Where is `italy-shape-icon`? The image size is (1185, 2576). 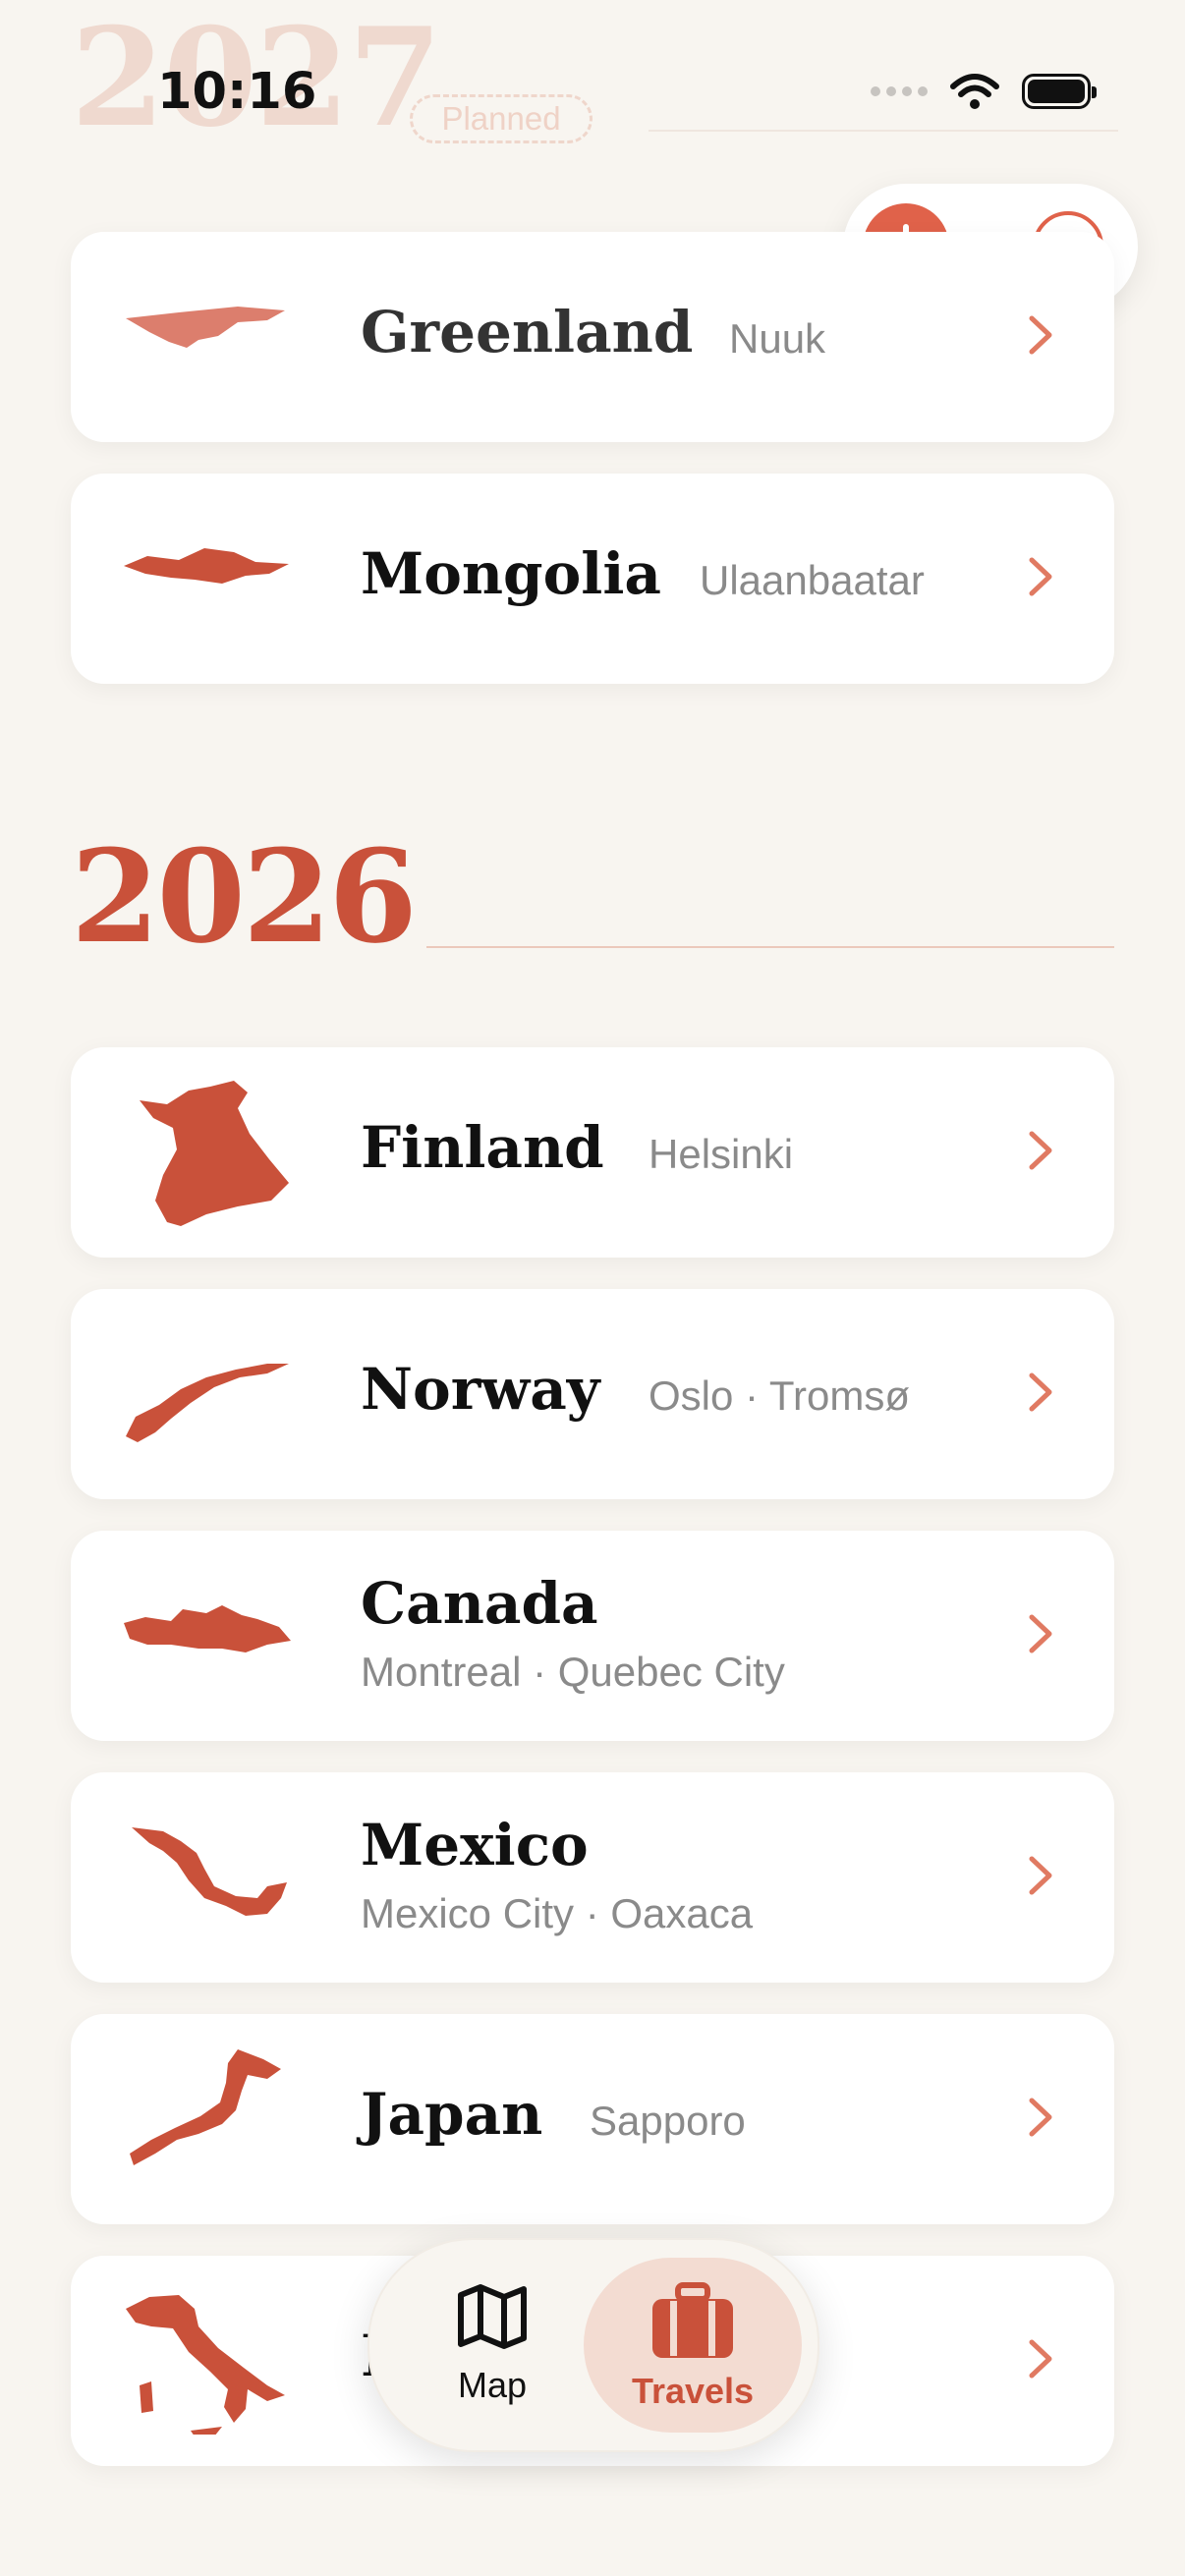 italy-shape-icon is located at coordinates (206, 2365).